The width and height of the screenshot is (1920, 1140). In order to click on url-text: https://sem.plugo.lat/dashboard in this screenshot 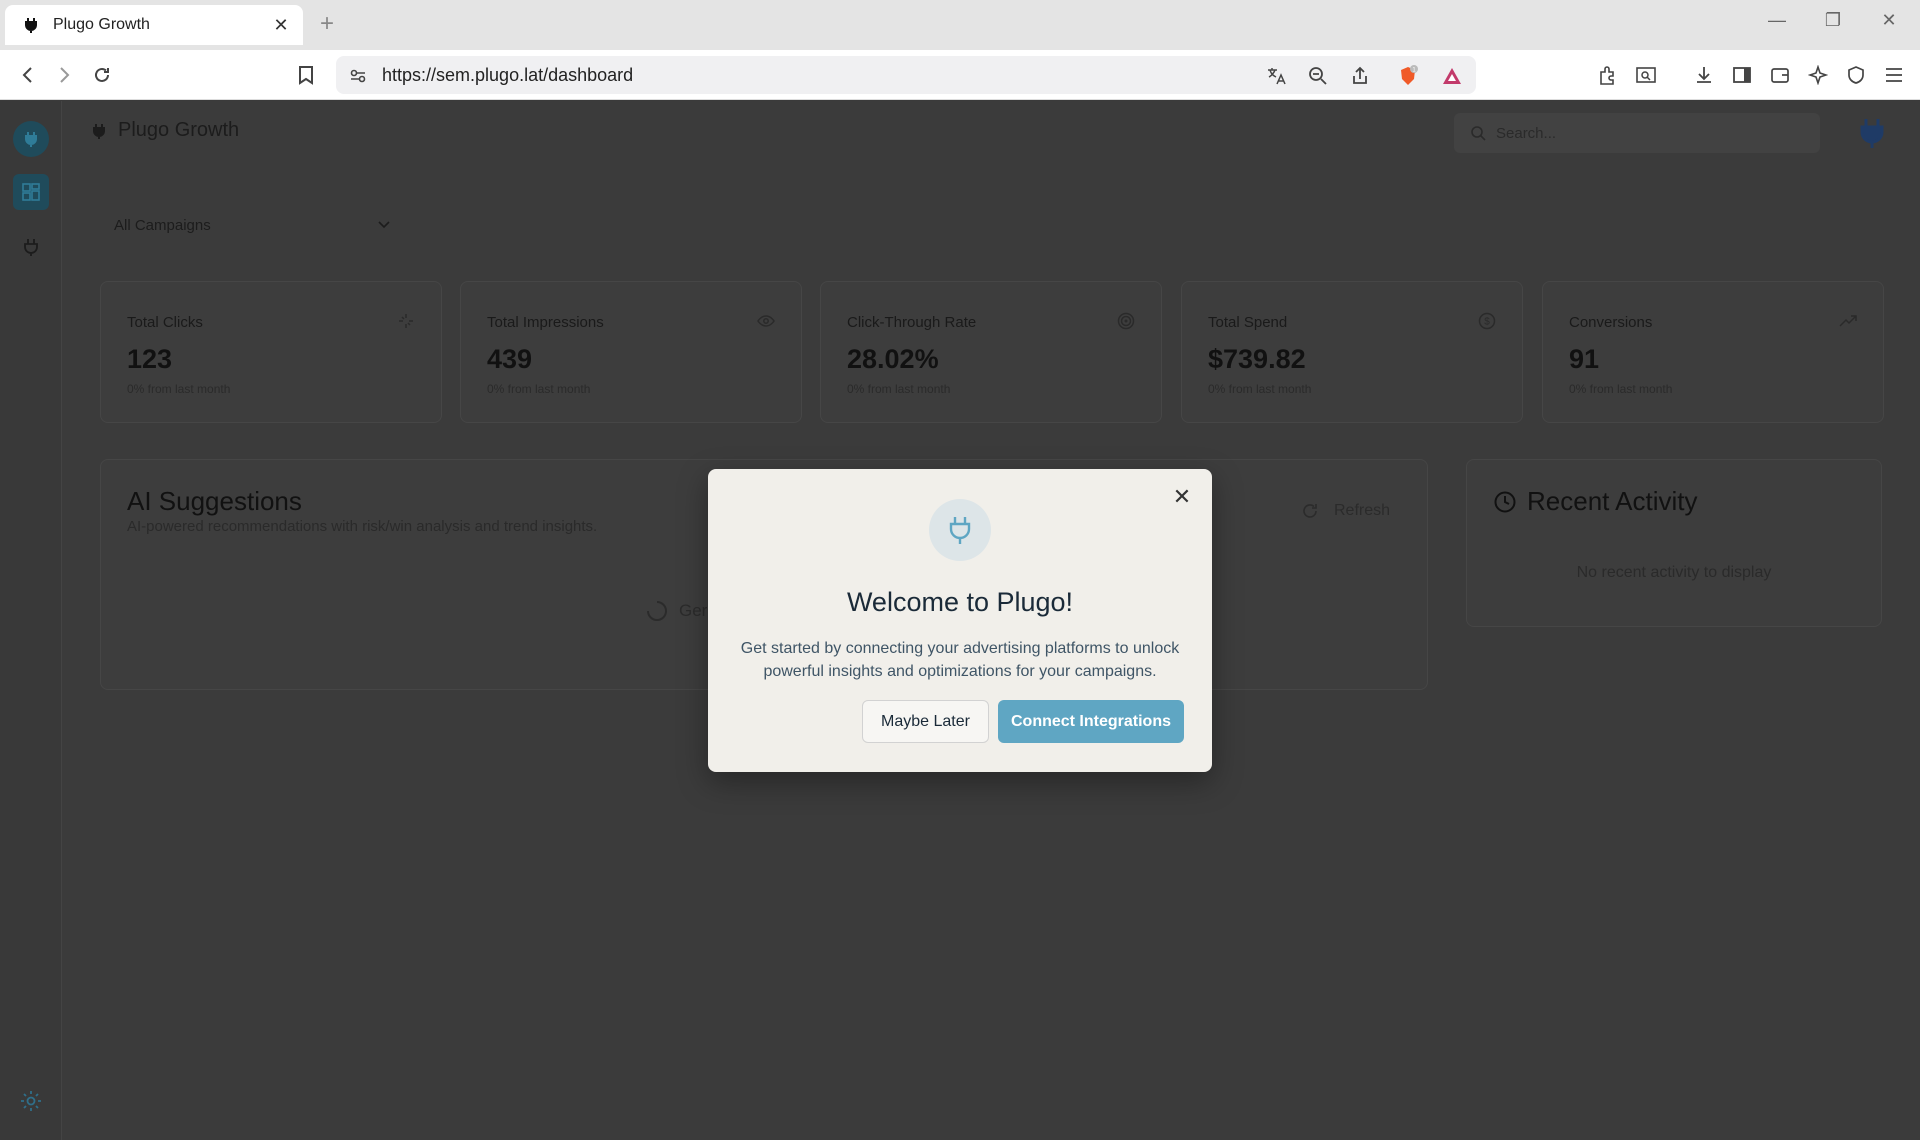, I will do `click(507, 75)`.